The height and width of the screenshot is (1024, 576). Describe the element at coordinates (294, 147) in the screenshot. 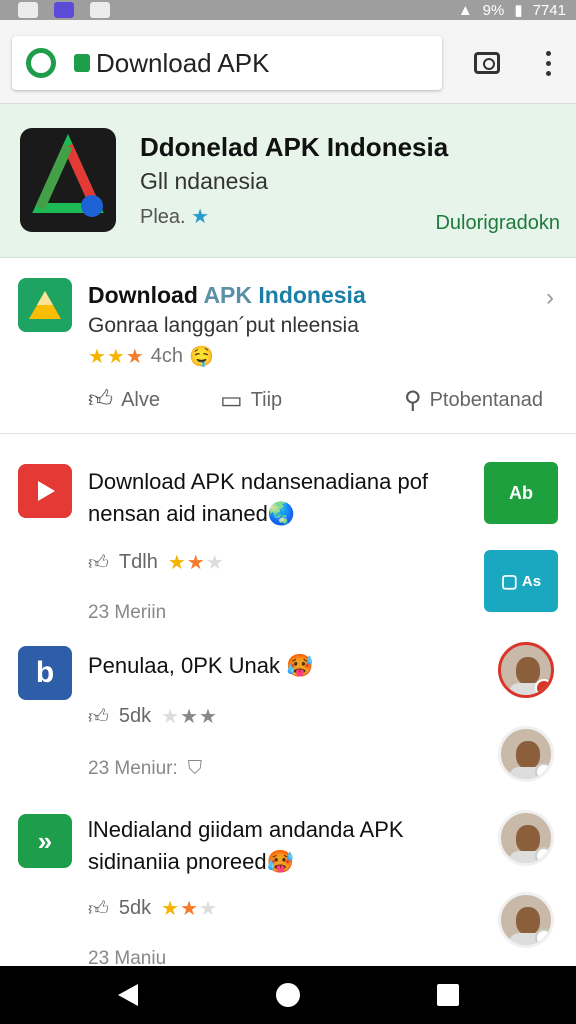

I see `hero-title: Ddonelad APK Indonesia` at that location.